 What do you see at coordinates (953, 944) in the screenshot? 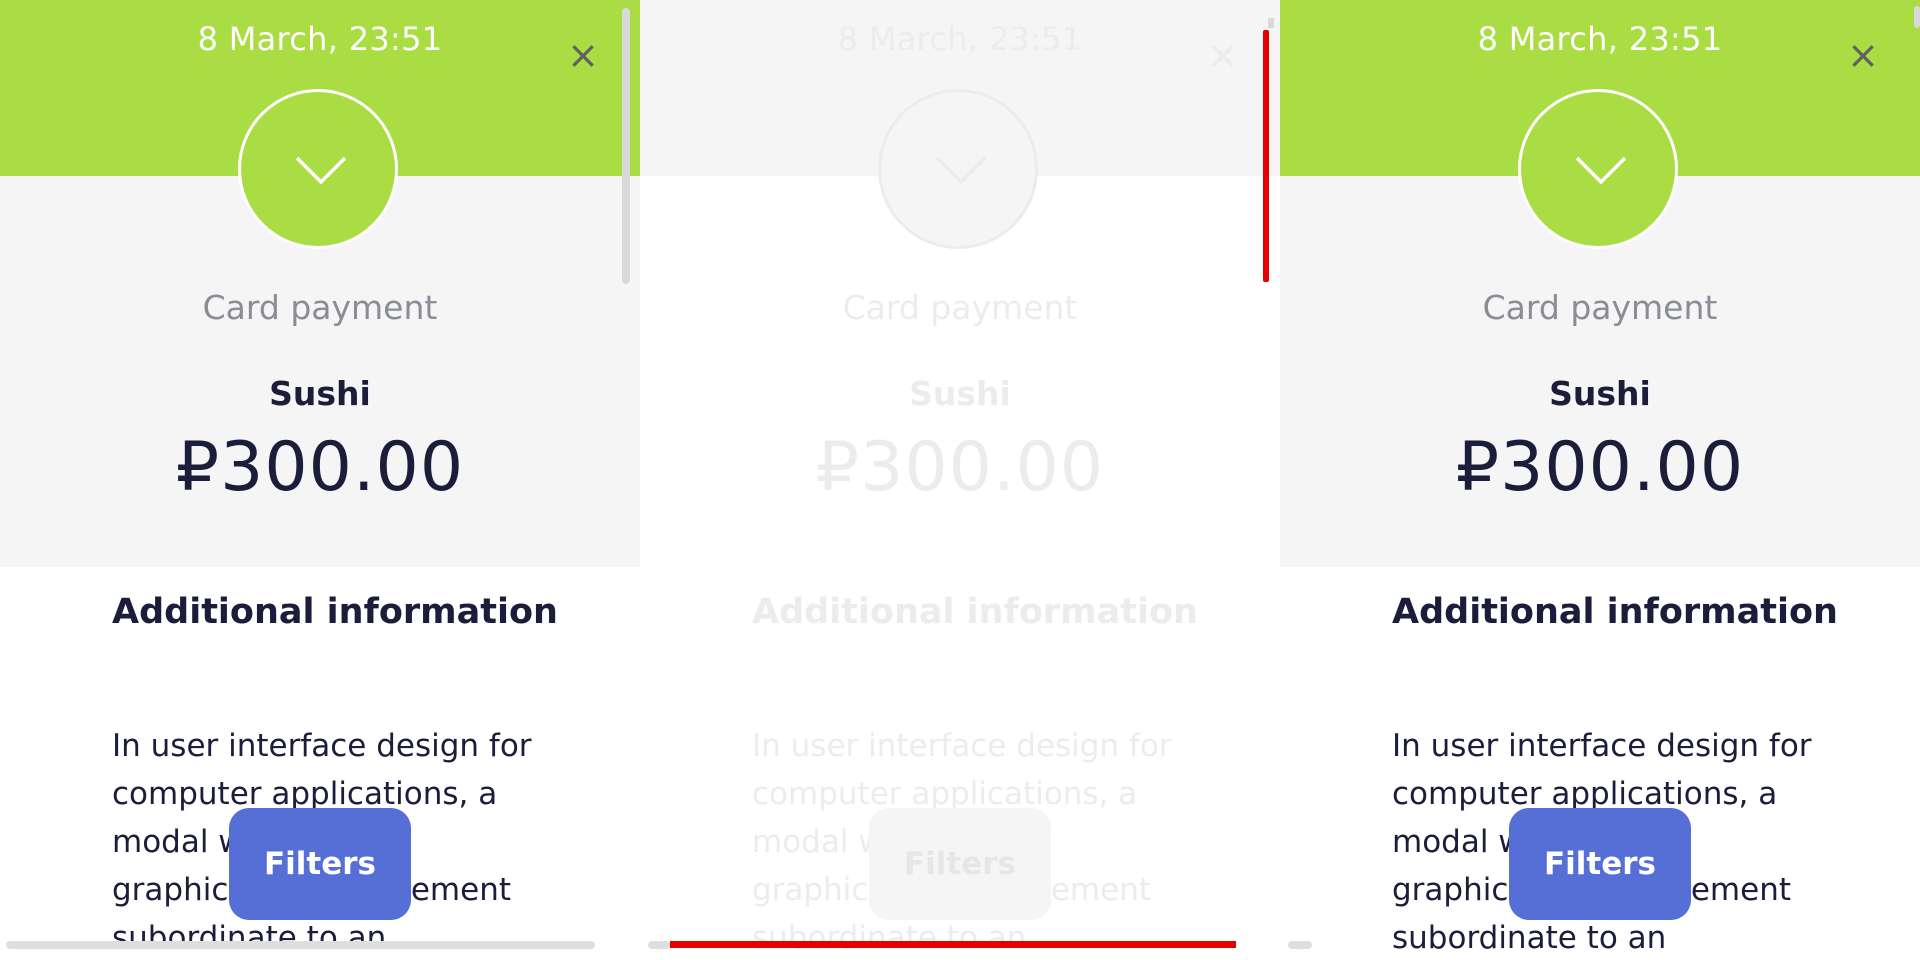
I see `highlight-scrollbar-horizontal` at bounding box center [953, 944].